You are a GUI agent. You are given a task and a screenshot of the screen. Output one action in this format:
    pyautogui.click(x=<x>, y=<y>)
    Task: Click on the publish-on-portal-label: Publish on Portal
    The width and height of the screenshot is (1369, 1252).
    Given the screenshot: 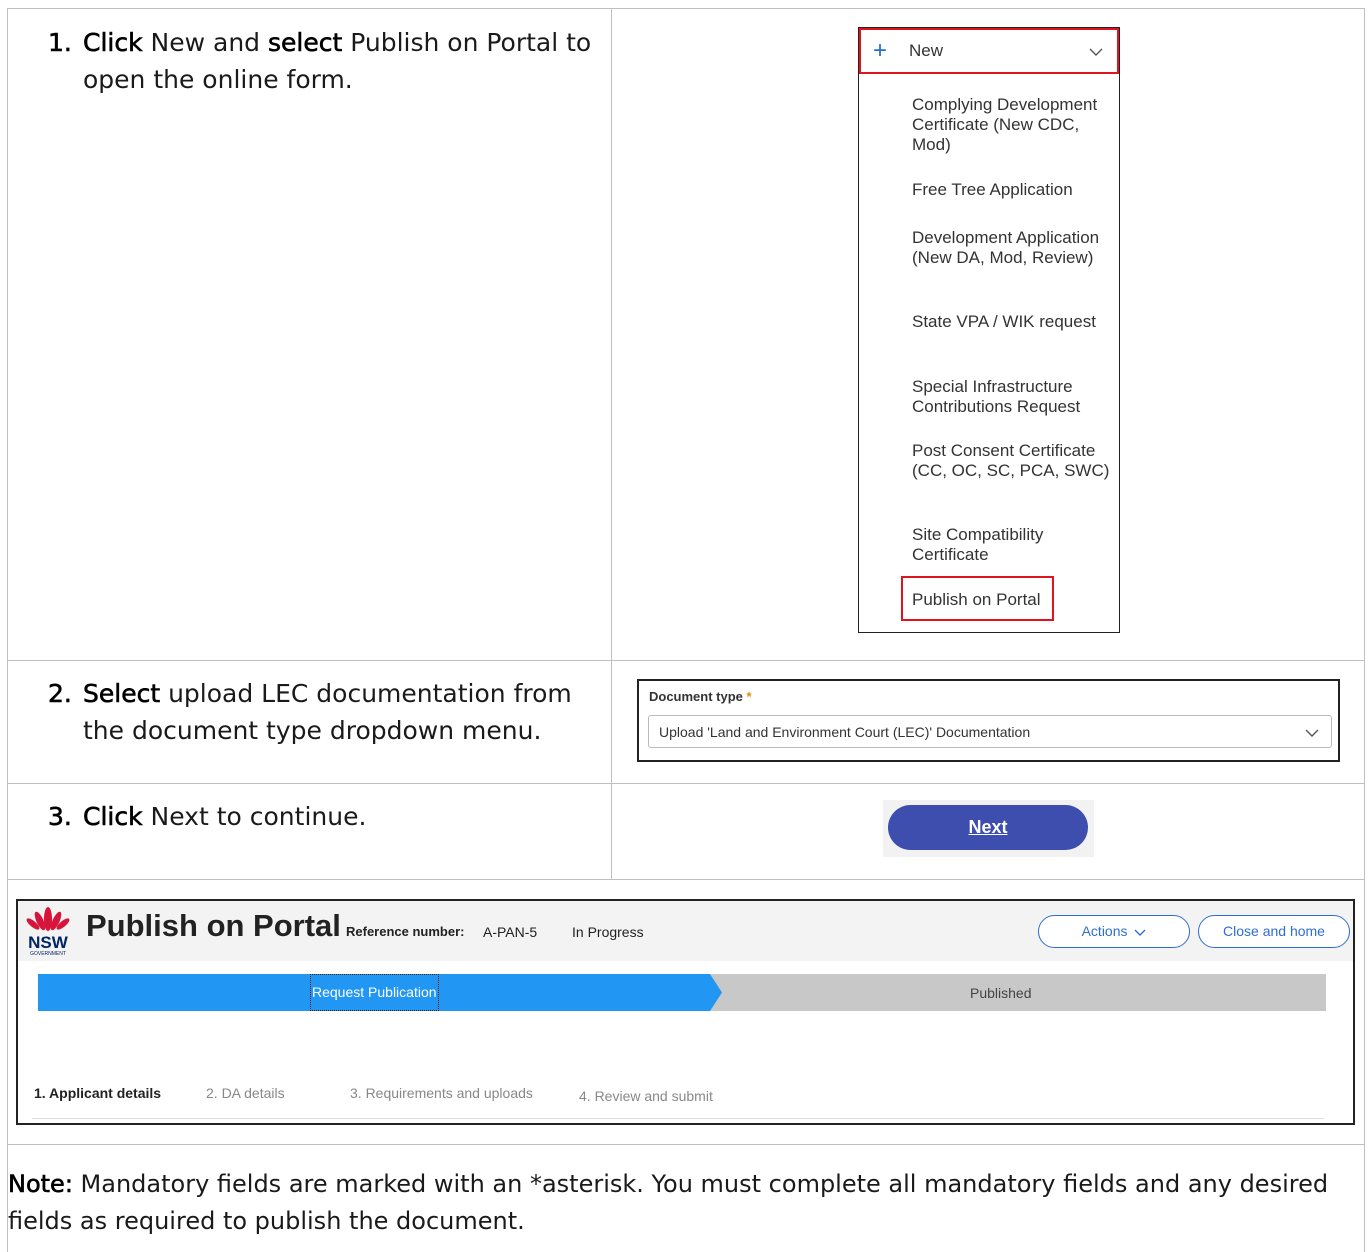 What is the action you would take?
    pyautogui.click(x=976, y=599)
    